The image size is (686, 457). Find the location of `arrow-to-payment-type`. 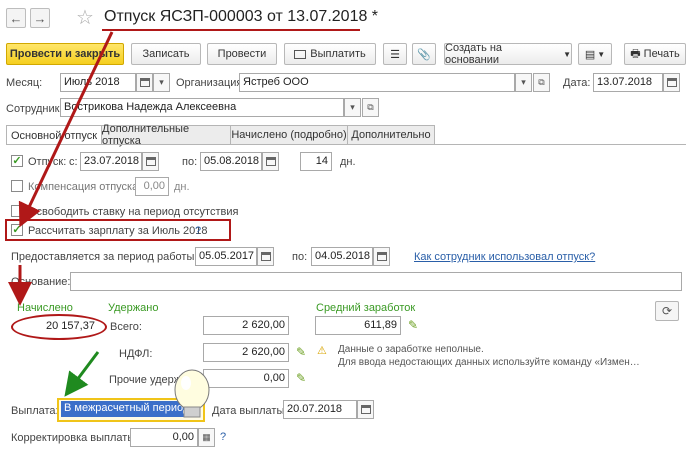

arrow-to-payment-type is located at coordinates (82, 374).